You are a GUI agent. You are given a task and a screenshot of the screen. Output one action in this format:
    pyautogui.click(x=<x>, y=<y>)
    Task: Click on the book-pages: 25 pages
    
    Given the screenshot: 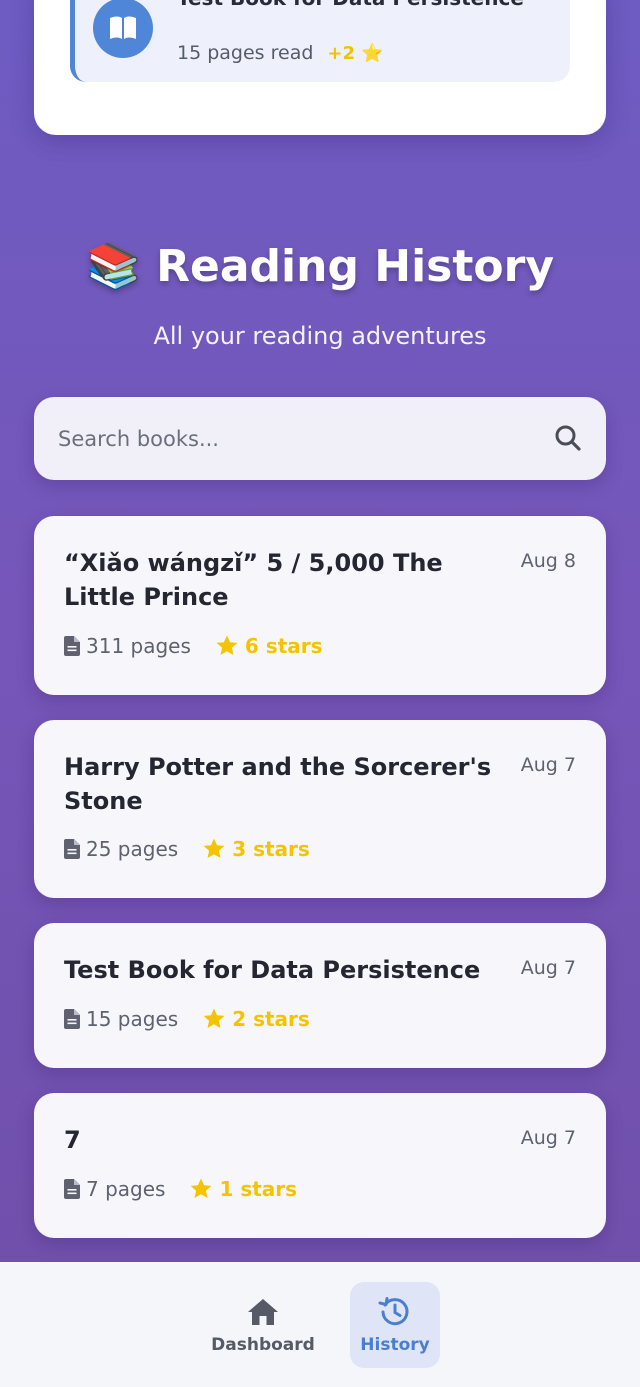 What is the action you would take?
    pyautogui.click(x=132, y=849)
    